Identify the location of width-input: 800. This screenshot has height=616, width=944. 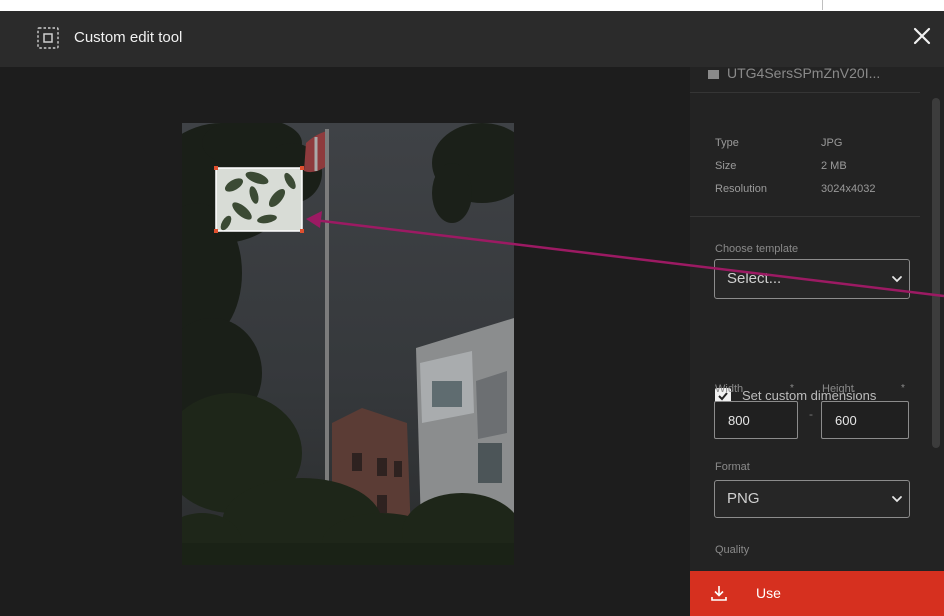
(756, 420).